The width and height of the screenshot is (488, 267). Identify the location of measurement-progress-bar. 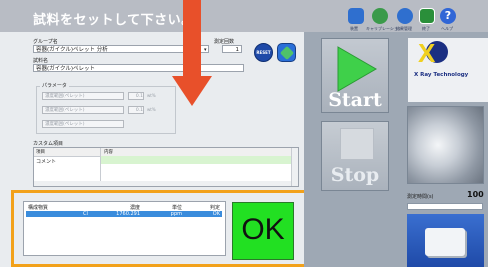
(445, 206).